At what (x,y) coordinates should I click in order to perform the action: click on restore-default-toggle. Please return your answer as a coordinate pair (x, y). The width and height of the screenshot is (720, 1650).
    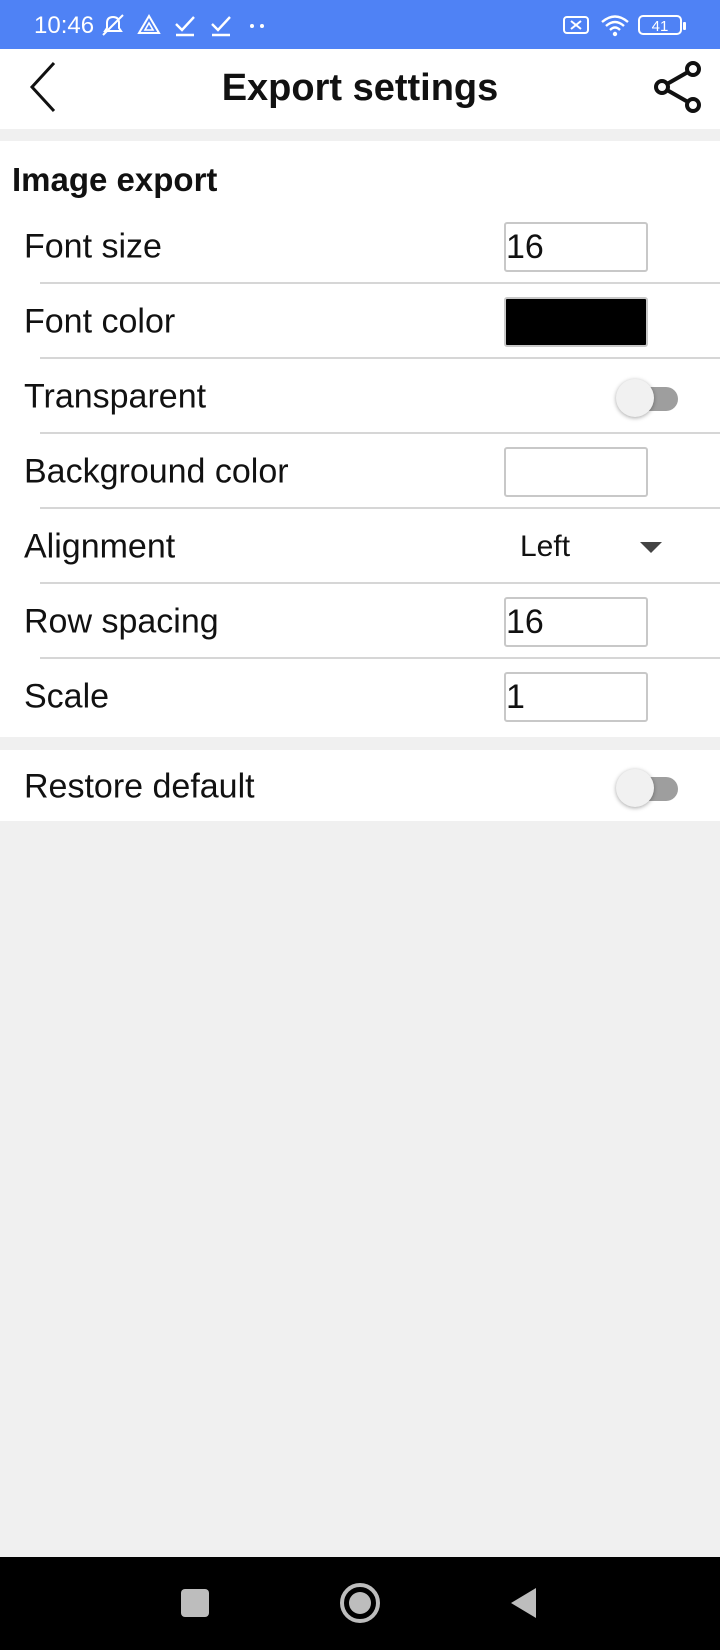
    Looking at the image, I should click on (649, 787).